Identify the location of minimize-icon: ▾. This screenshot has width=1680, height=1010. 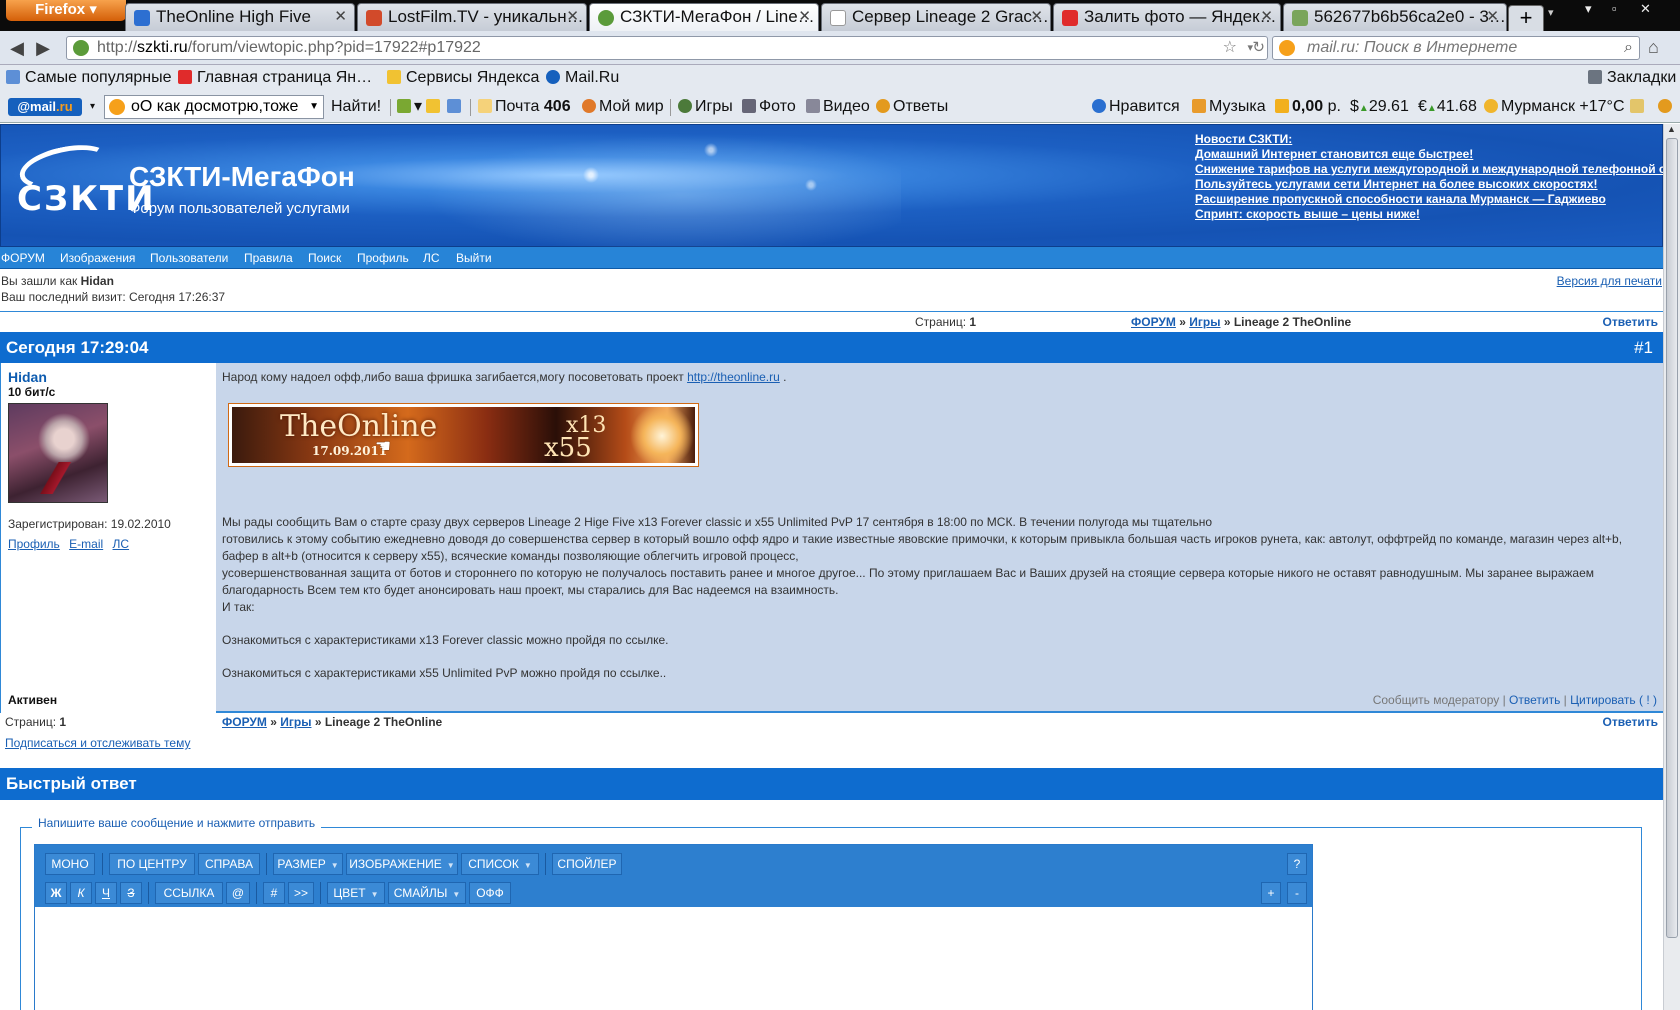
(1588, 9).